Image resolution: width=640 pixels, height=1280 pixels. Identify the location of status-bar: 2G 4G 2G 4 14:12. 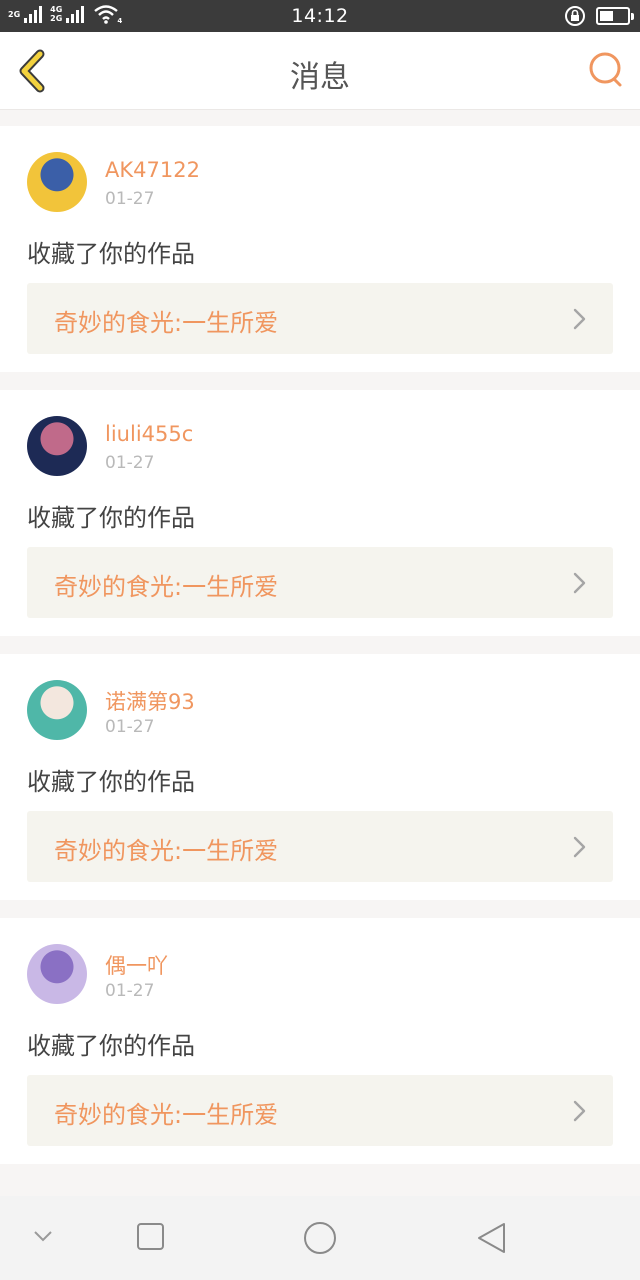
(320, 16).